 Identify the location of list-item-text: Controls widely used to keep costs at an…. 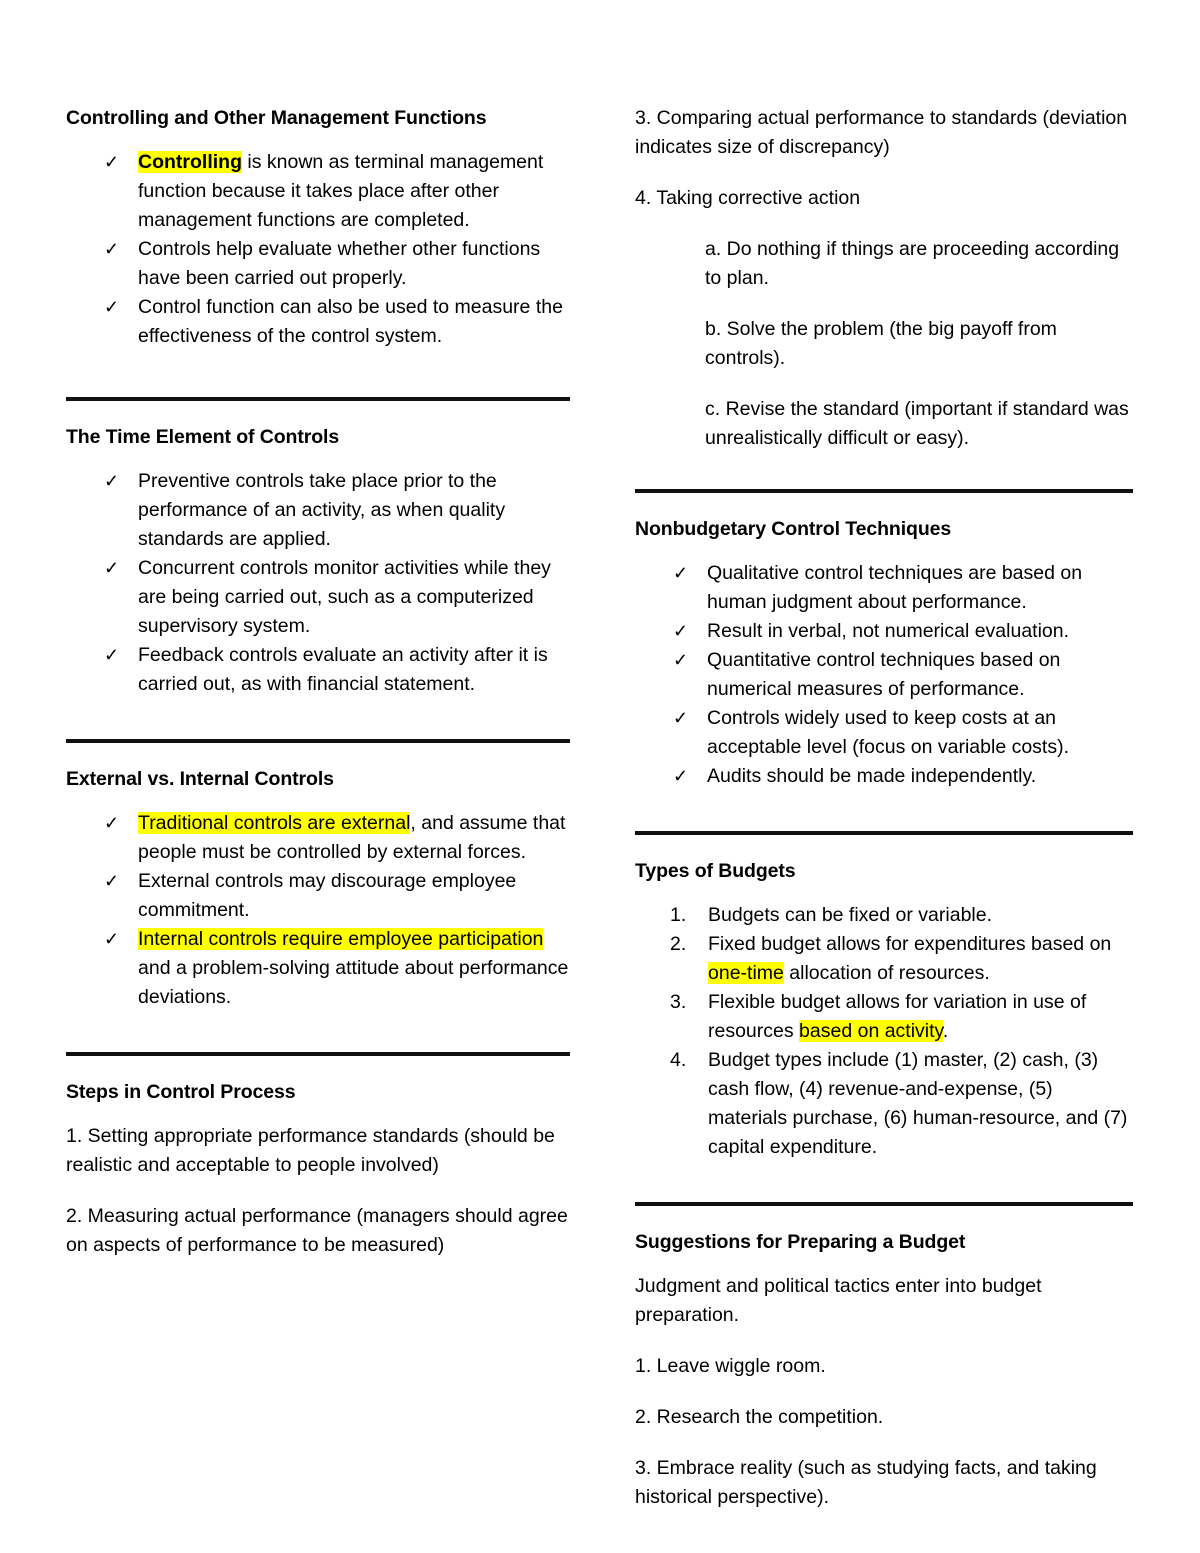
(888, 732).